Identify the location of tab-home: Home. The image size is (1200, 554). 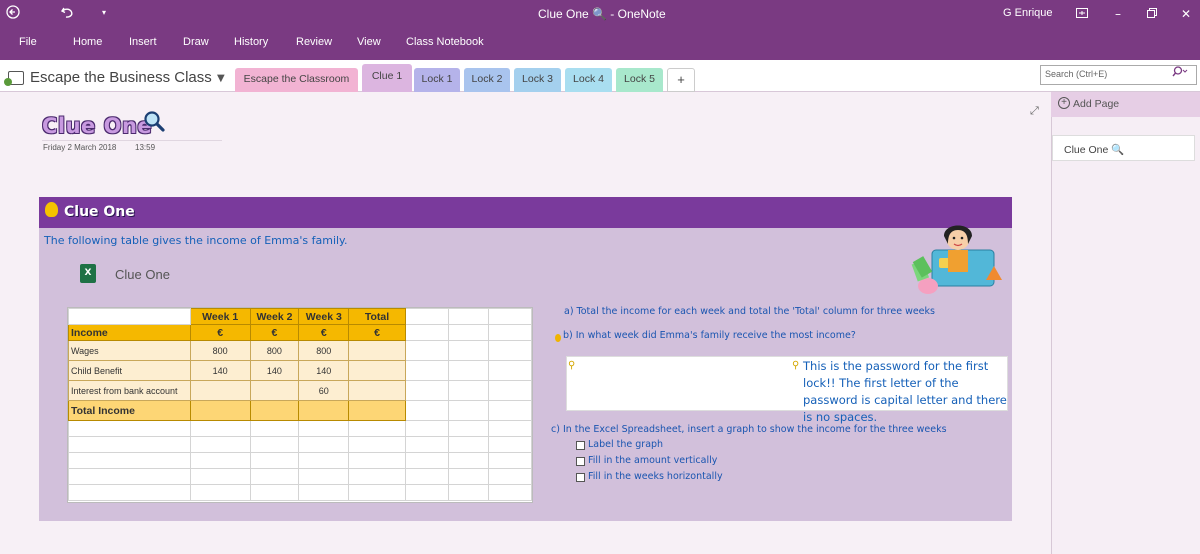
(87, 42).